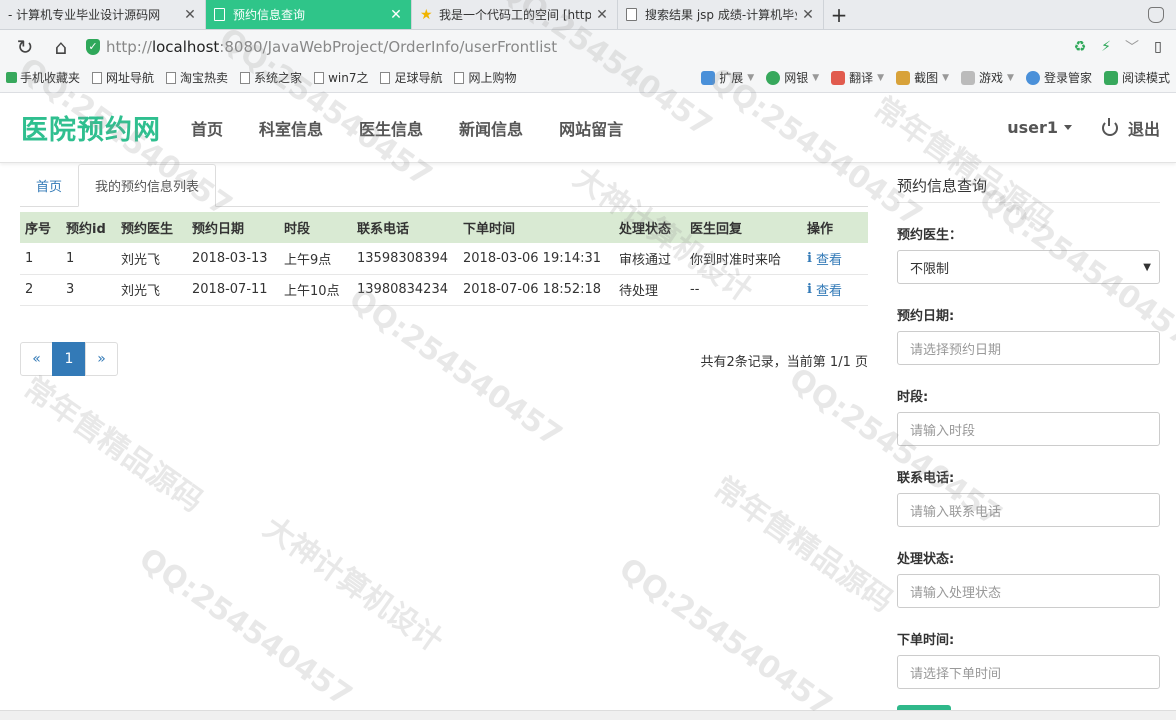 The image size is (1176, 720). What do you see at coordinates (1028, 348) in the screenshot?
I see `date-input: 请选择预约日期` at bounding box center [1028, 348].